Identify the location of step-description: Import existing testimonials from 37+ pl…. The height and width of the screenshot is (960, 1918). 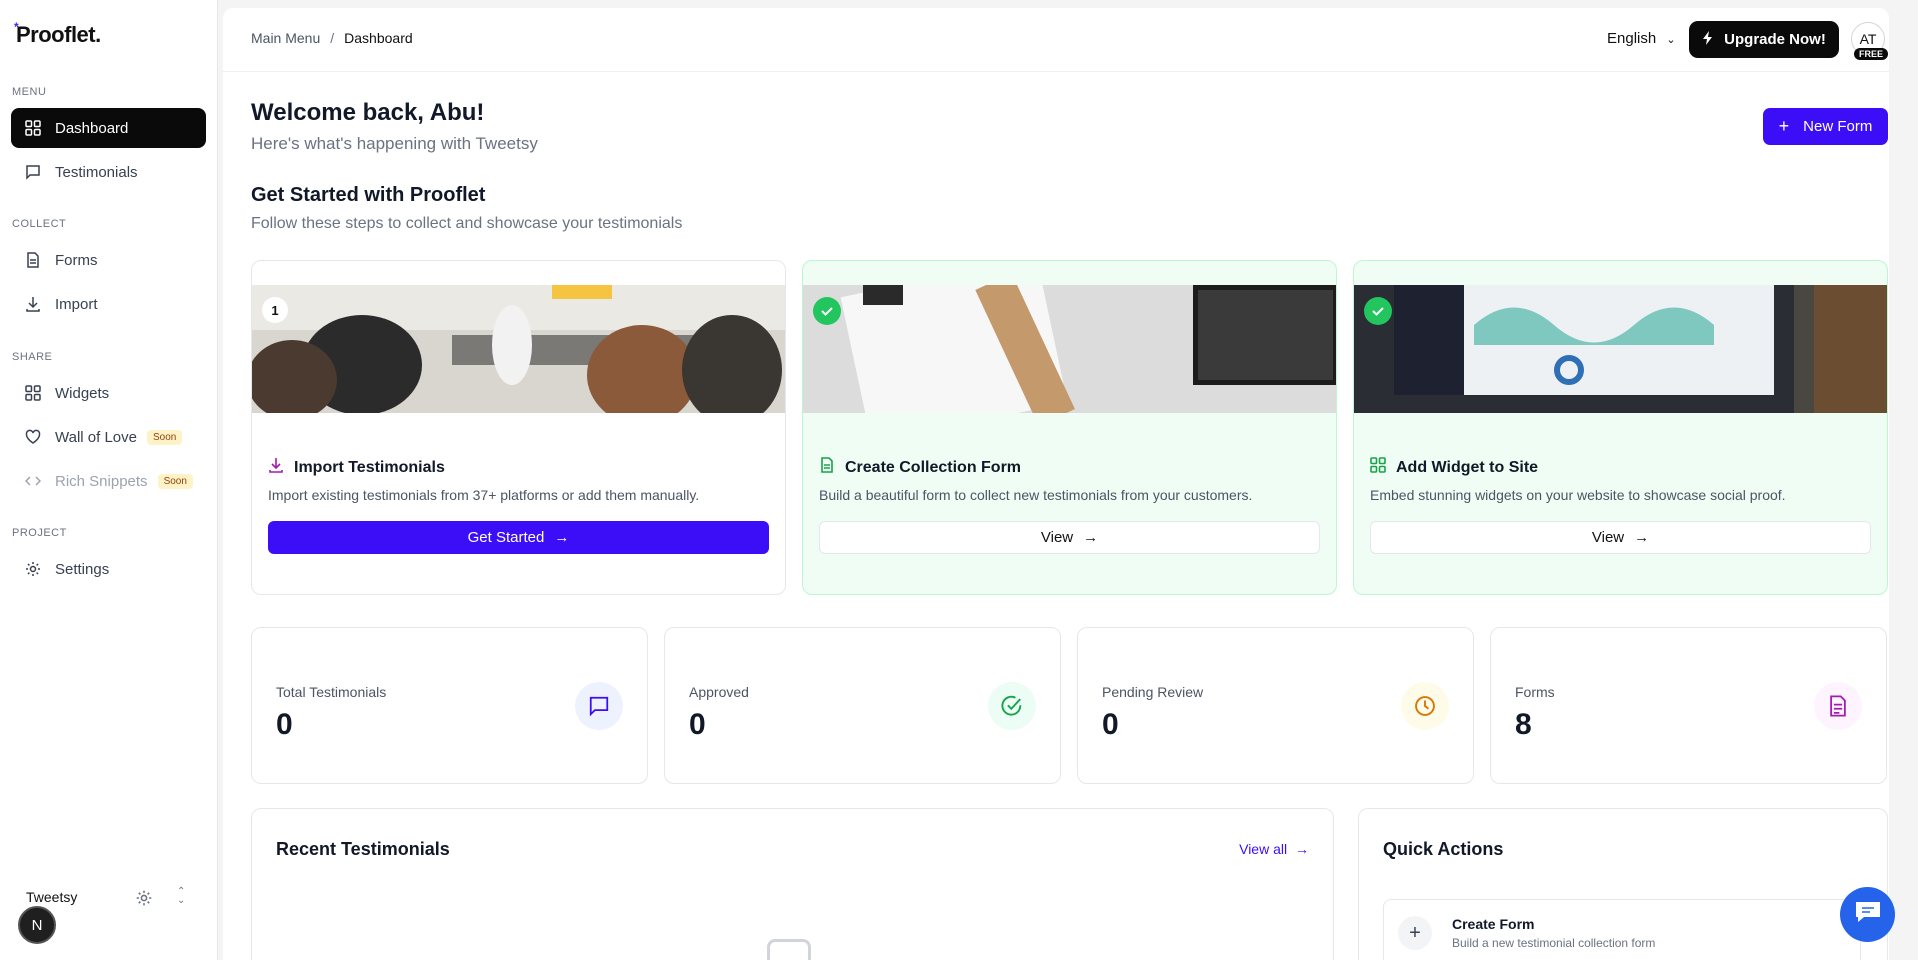
(484, 495).